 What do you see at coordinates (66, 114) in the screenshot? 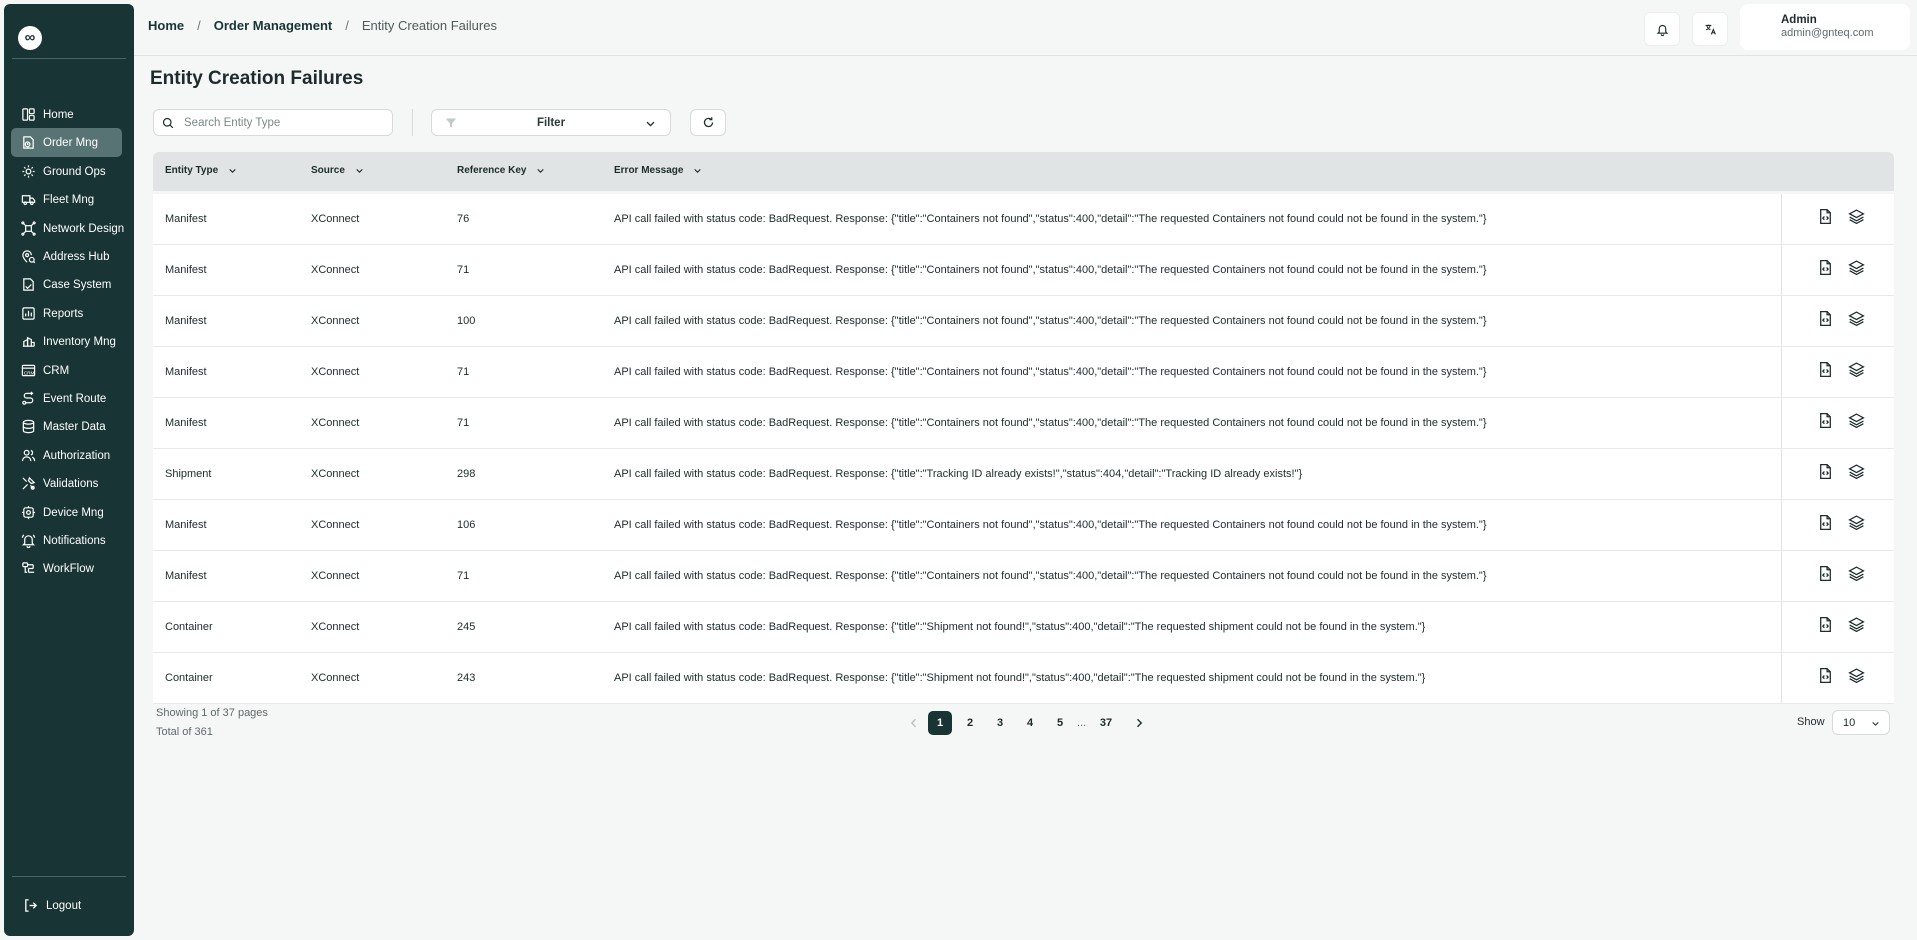
I see `sidebar-item-home: Home` at bounding box center [66, 114].